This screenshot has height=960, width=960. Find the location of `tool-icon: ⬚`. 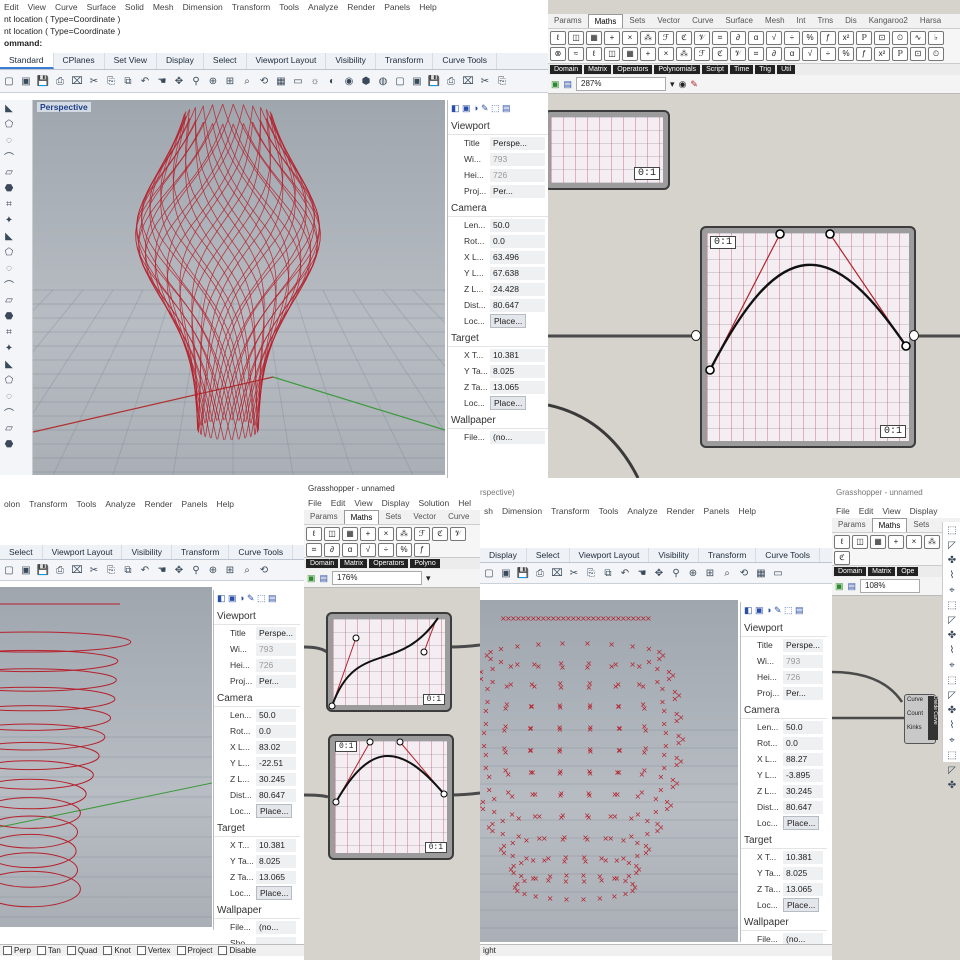

tool-icon: ⬚ is located at coordinates (952, 680).